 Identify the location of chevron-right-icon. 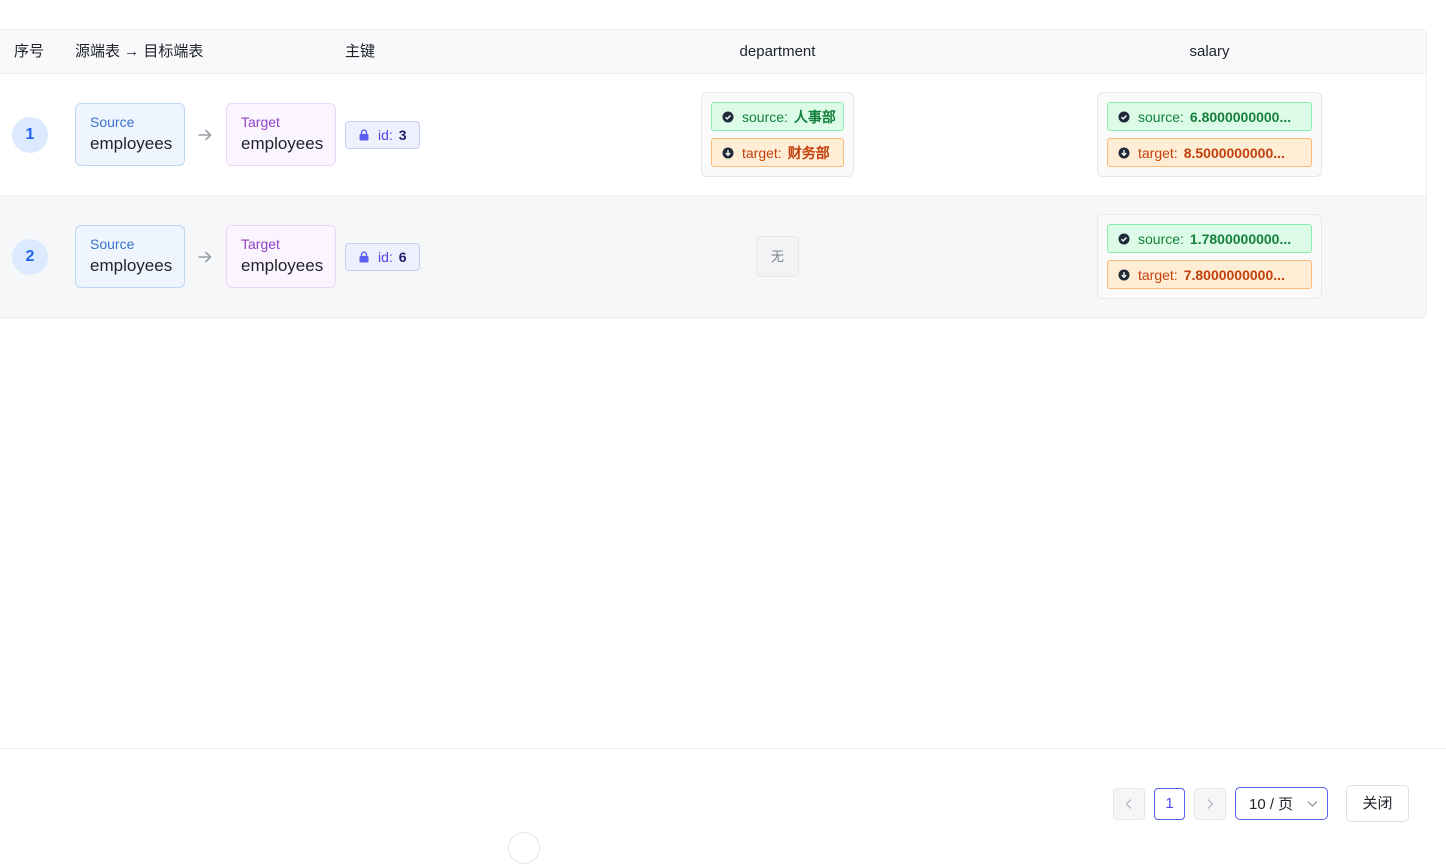
(1210, 804).